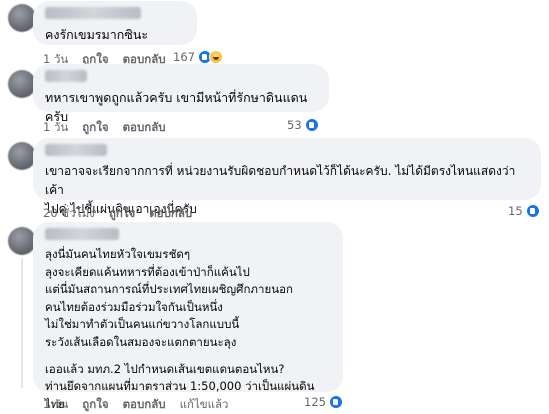 Image resolution: width=549 pixels, height=414 pixels. Describe the element at coordinates (303, 125) in the screenshot. I see `reactions-summary: 53` at that location.